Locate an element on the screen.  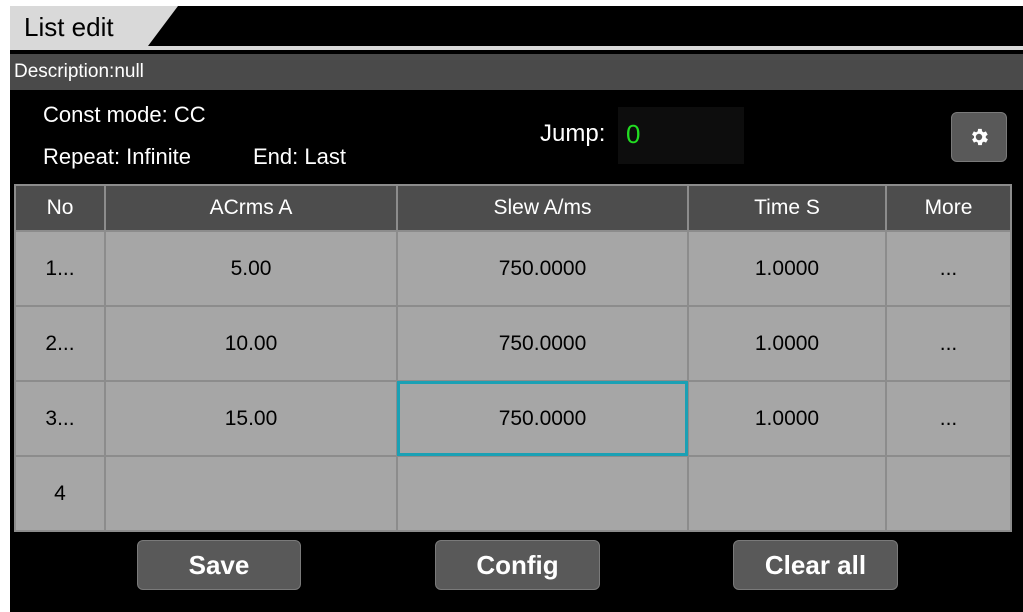
header-slew: Slew A/ms is located at coordinates (542, 208).